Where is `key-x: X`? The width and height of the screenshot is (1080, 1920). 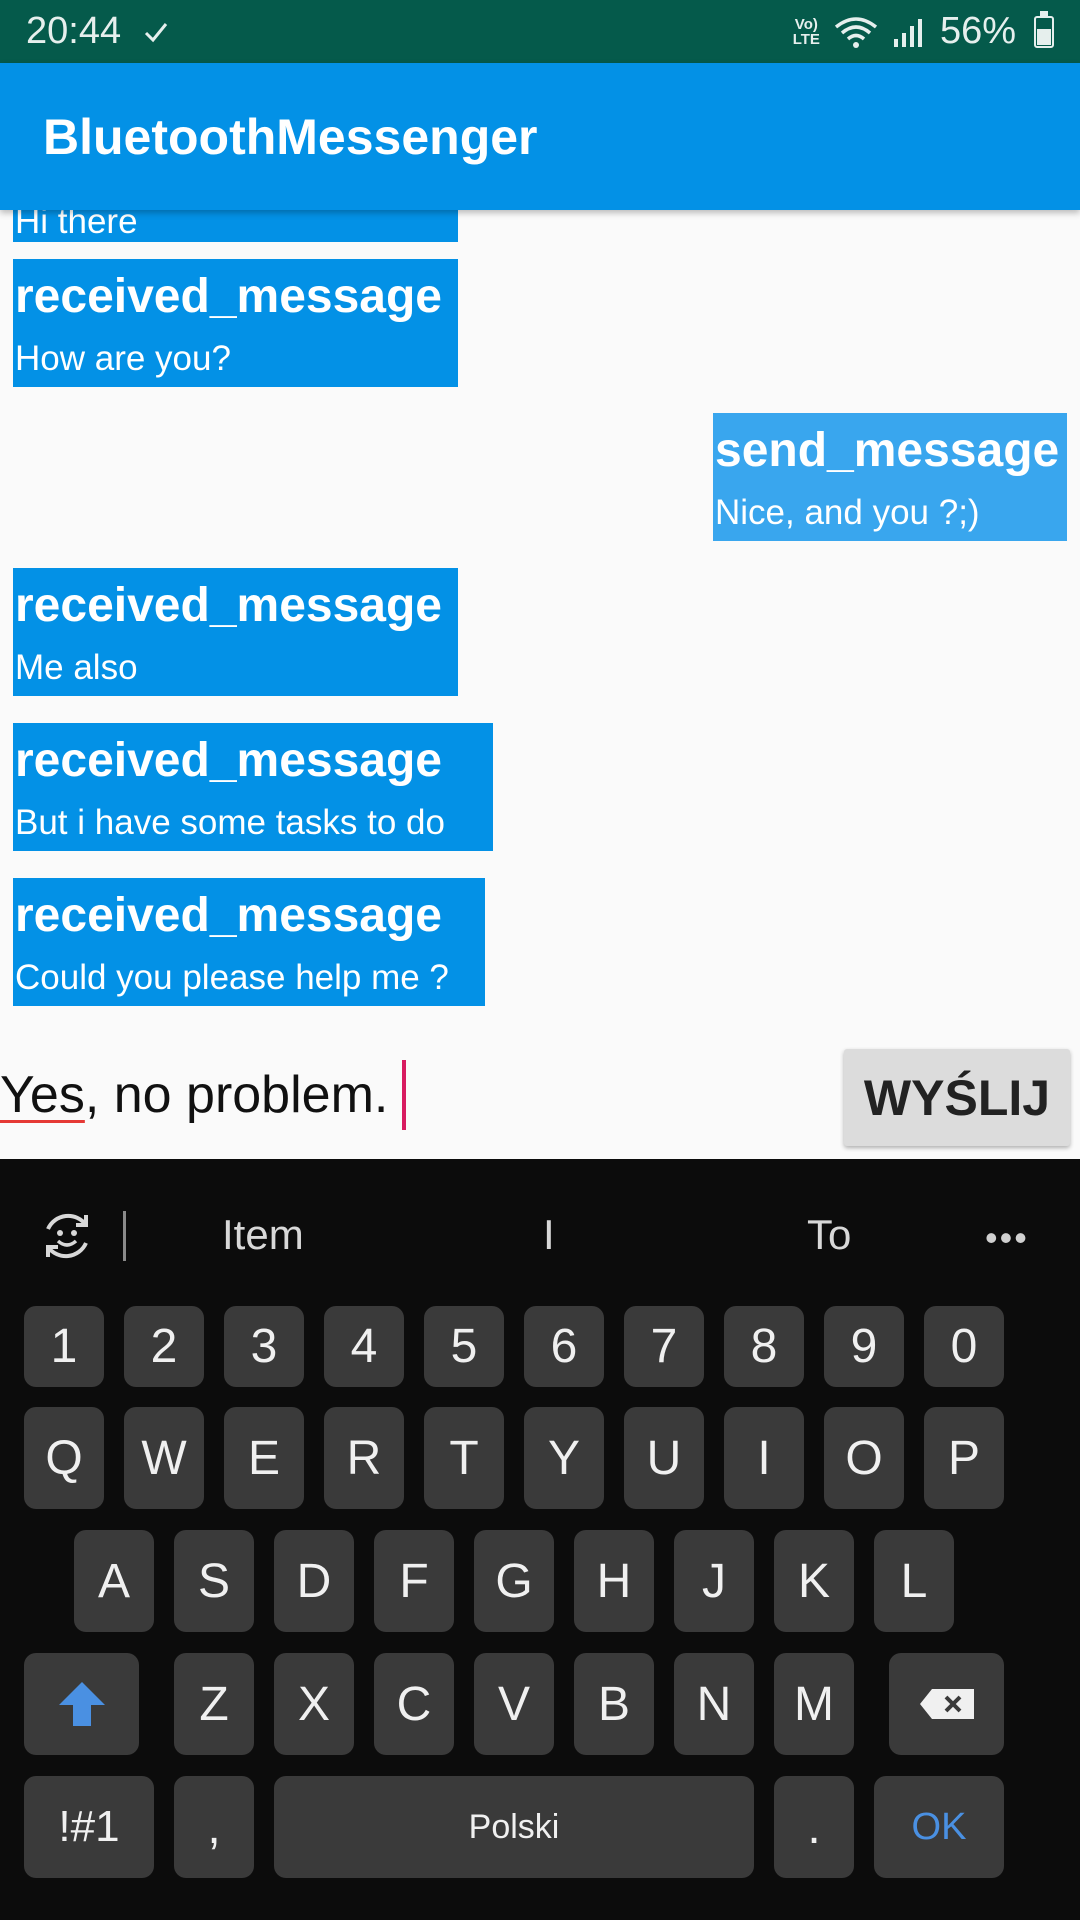
key-x: X is located at coordinates (314, 1704).